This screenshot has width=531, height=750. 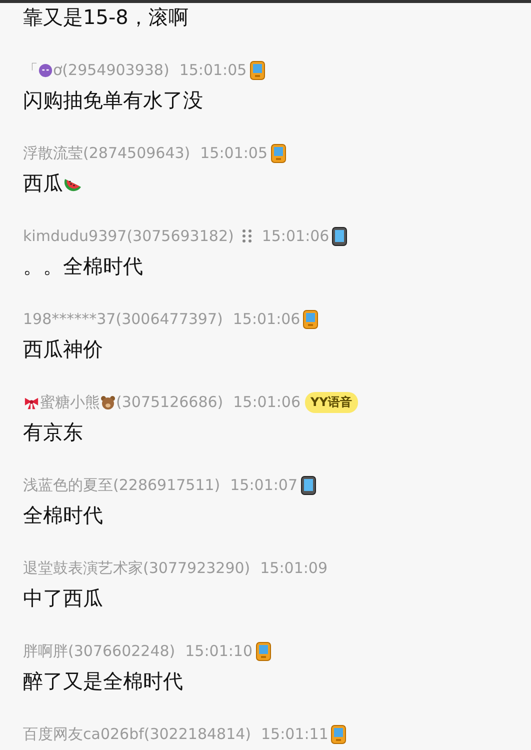 What do you see at coordinates (121, 485) in the screenshot?
I see `sender-name: 浅蓝色的夏至(2286917511)` at bounding box center [121, 485].